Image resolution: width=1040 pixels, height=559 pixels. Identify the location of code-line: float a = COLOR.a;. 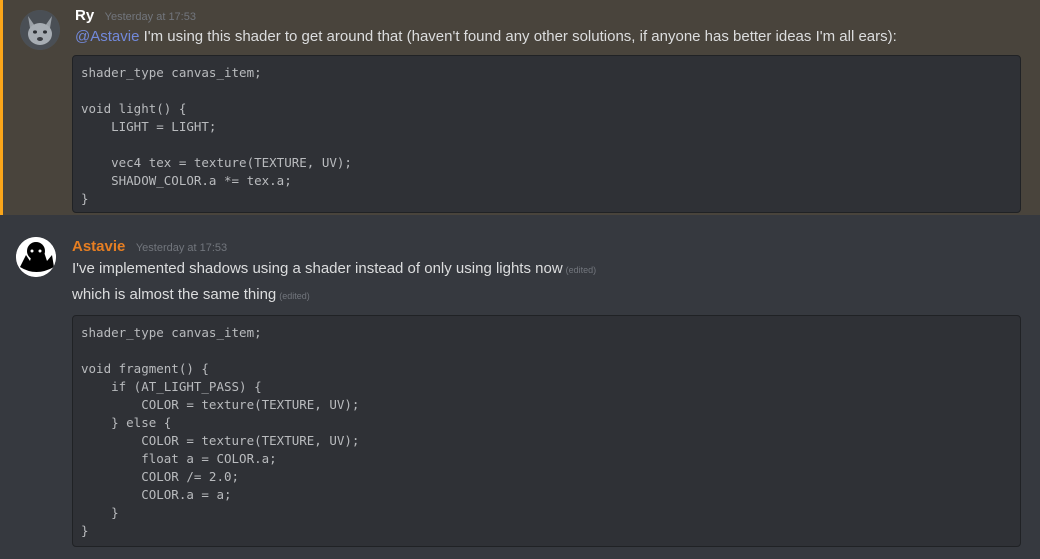
(179, 458).